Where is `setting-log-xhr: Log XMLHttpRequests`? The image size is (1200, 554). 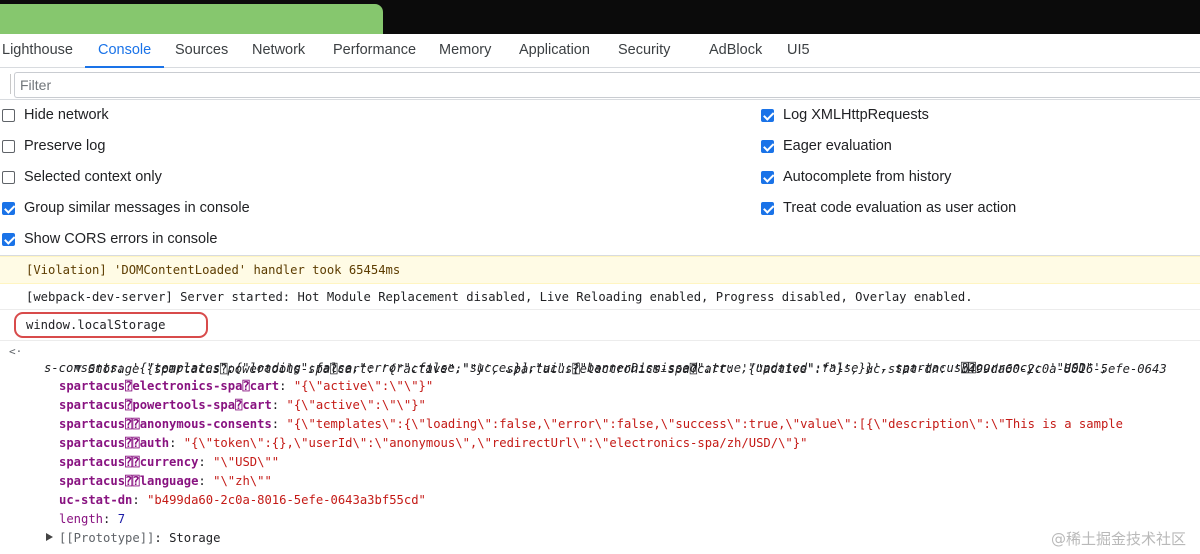 setting-log-xhr: Log XMLHttpRequests is located at coordinates (845, 115).